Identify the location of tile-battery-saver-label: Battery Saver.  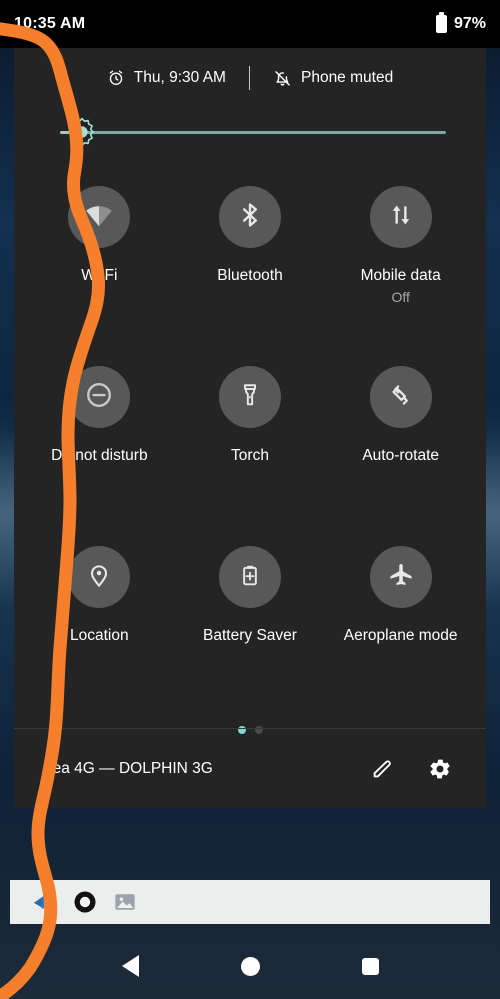
(250, 635).